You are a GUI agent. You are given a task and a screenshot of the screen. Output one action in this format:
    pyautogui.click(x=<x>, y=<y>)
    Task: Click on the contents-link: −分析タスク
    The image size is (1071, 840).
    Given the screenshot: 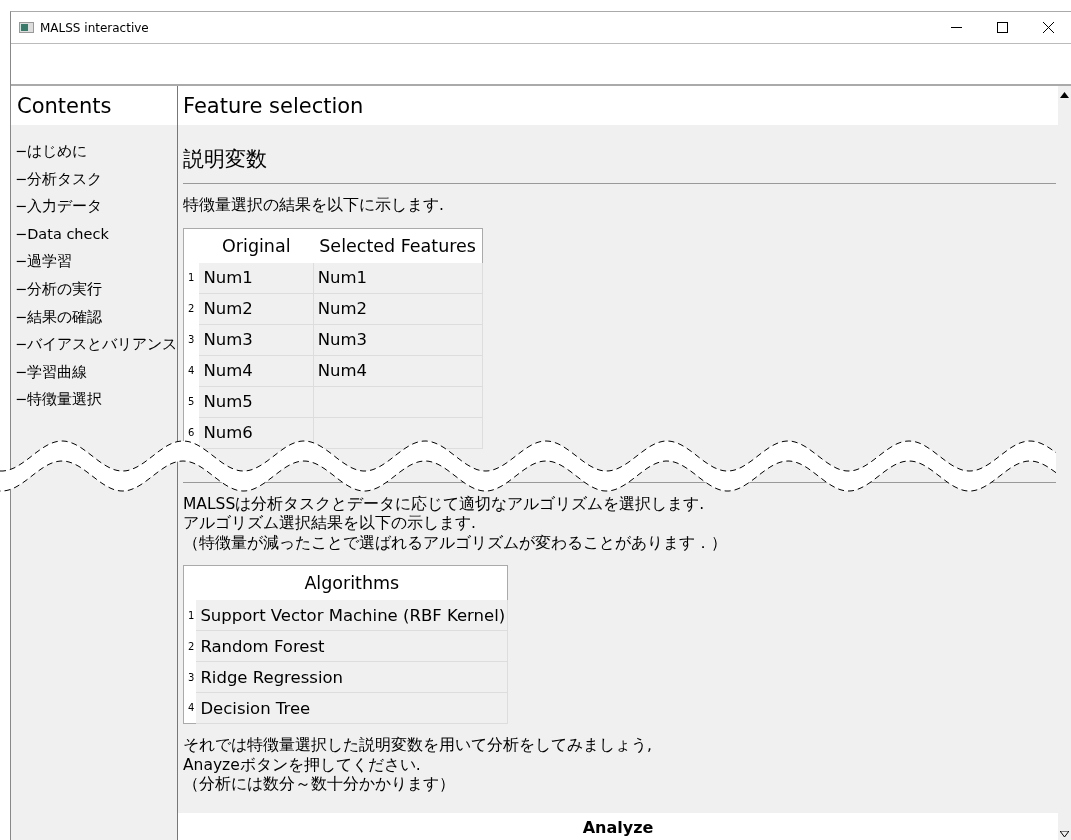 What is the action you would take?
    pyautogui.click(x=94, y=179)
    